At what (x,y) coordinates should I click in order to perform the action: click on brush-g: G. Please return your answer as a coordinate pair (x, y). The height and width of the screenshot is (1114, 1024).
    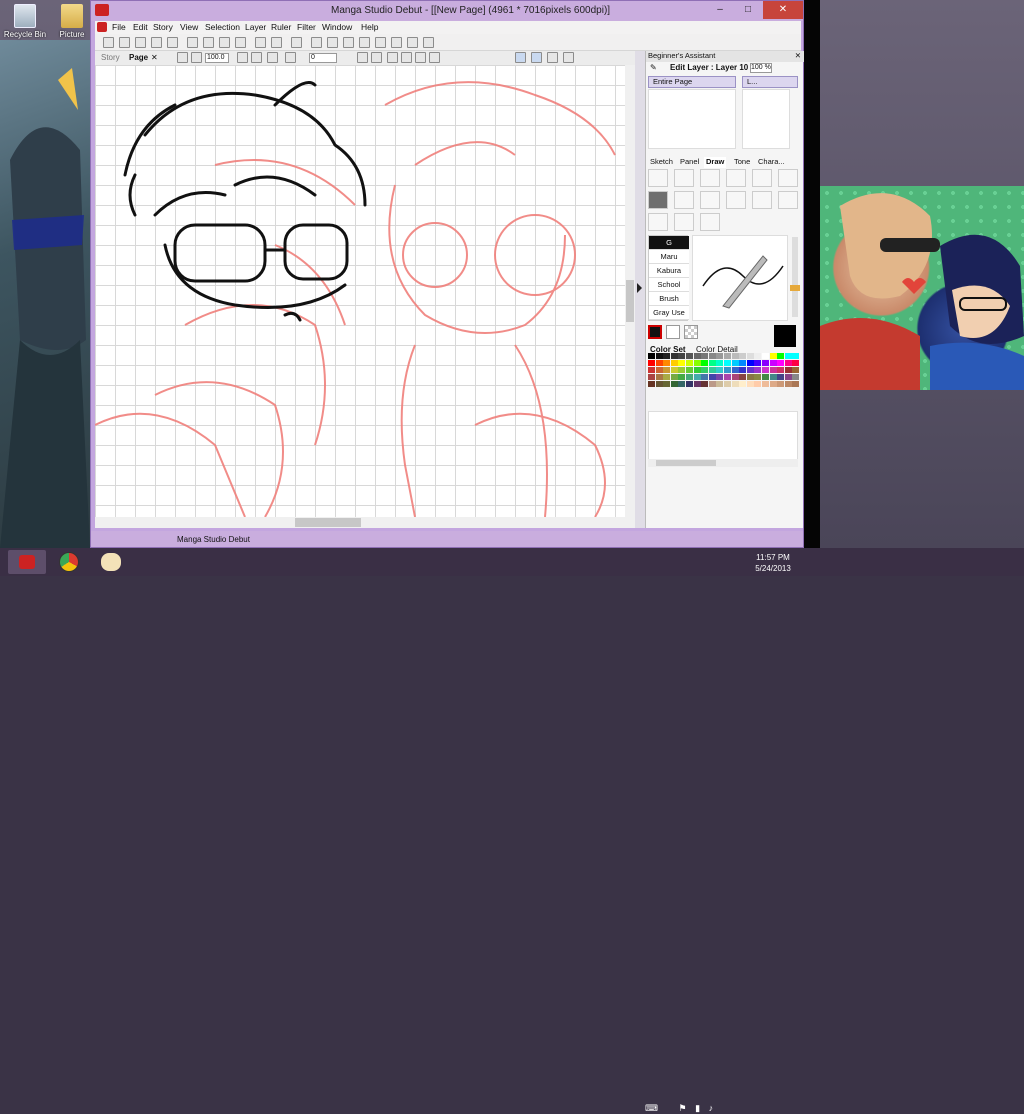
    Looking at the image, I should click on (669, 243).